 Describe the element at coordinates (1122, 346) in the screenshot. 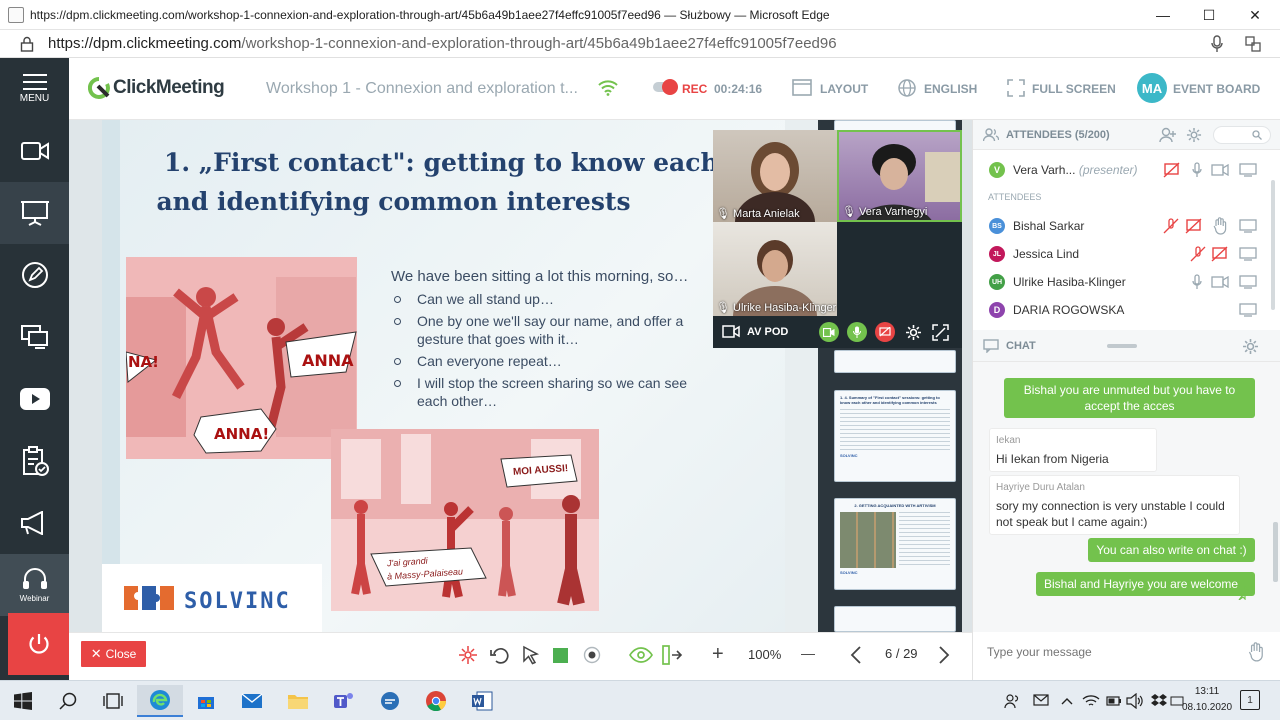

I see `chat-resize-handle` at that location.